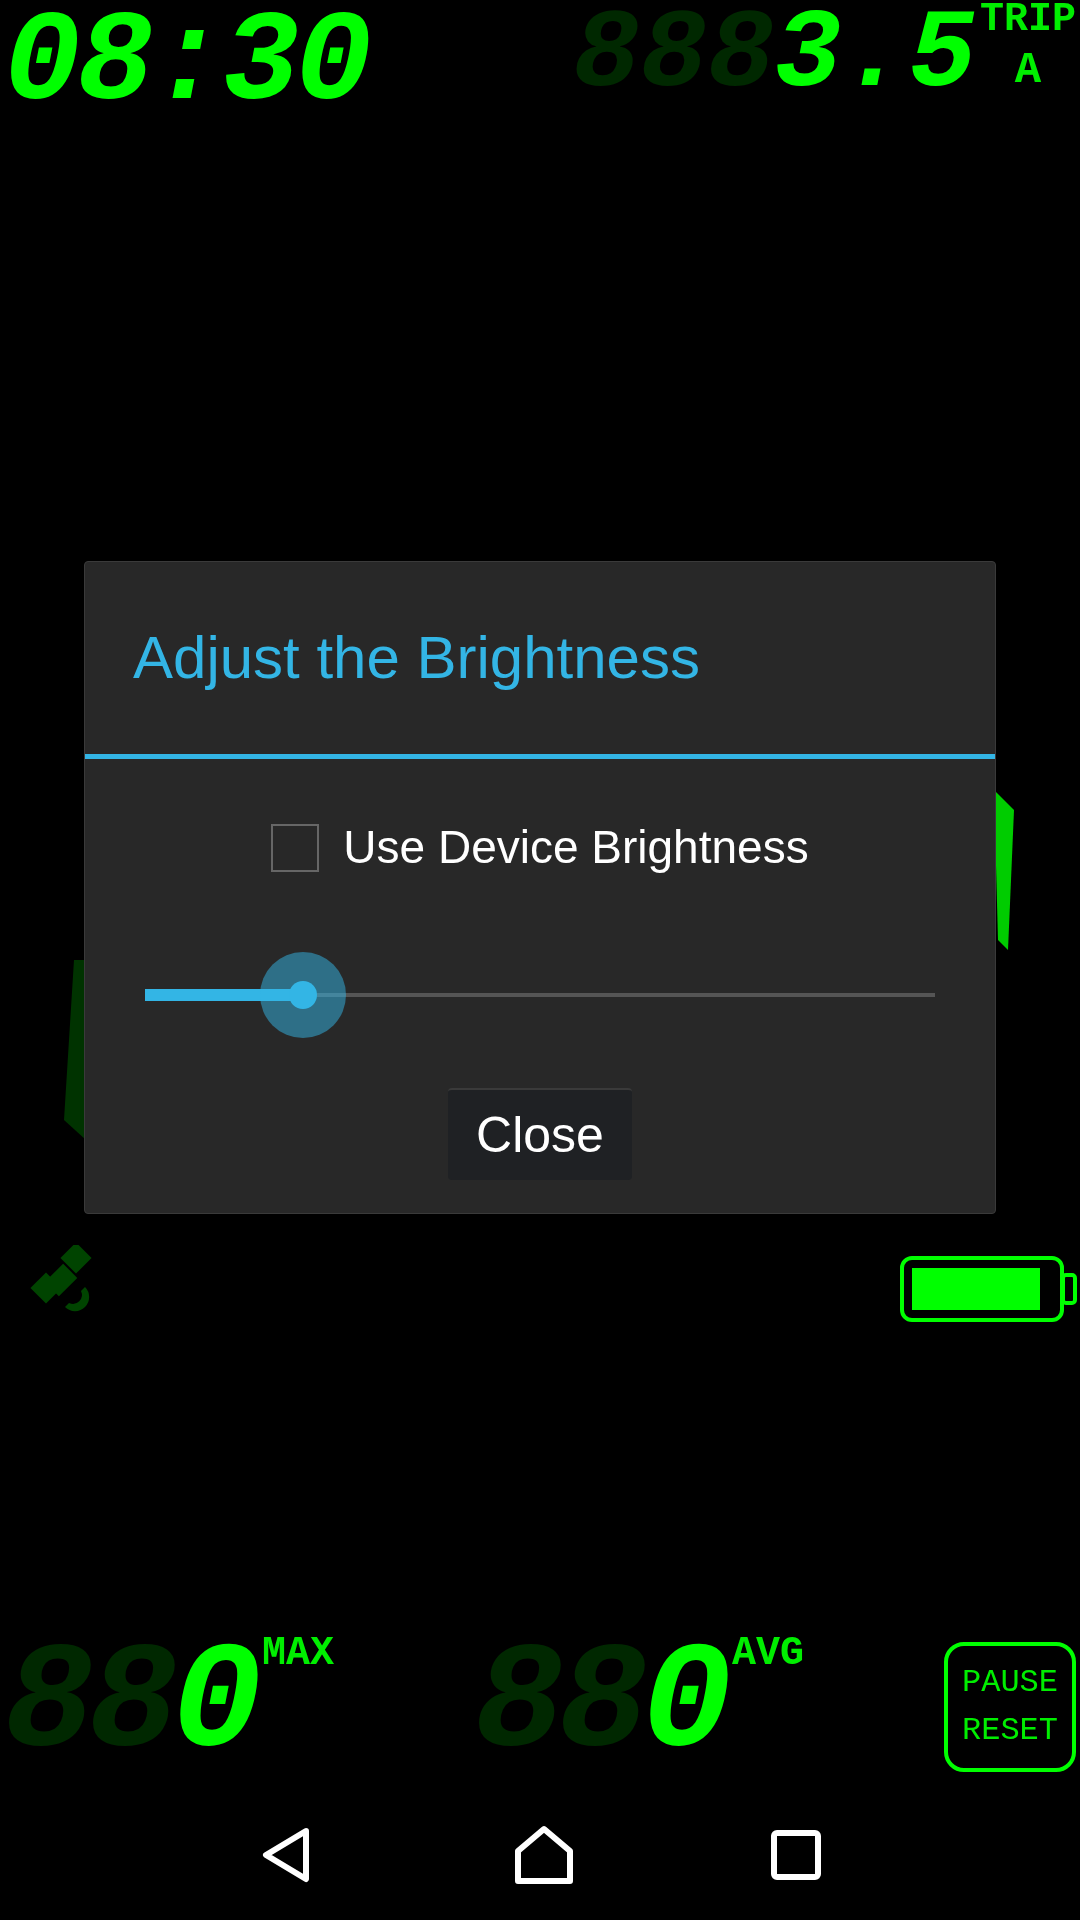  Describe the element at coordinates (796, 1855) in the screenshot. I see `recent-apps-icon` at that location.